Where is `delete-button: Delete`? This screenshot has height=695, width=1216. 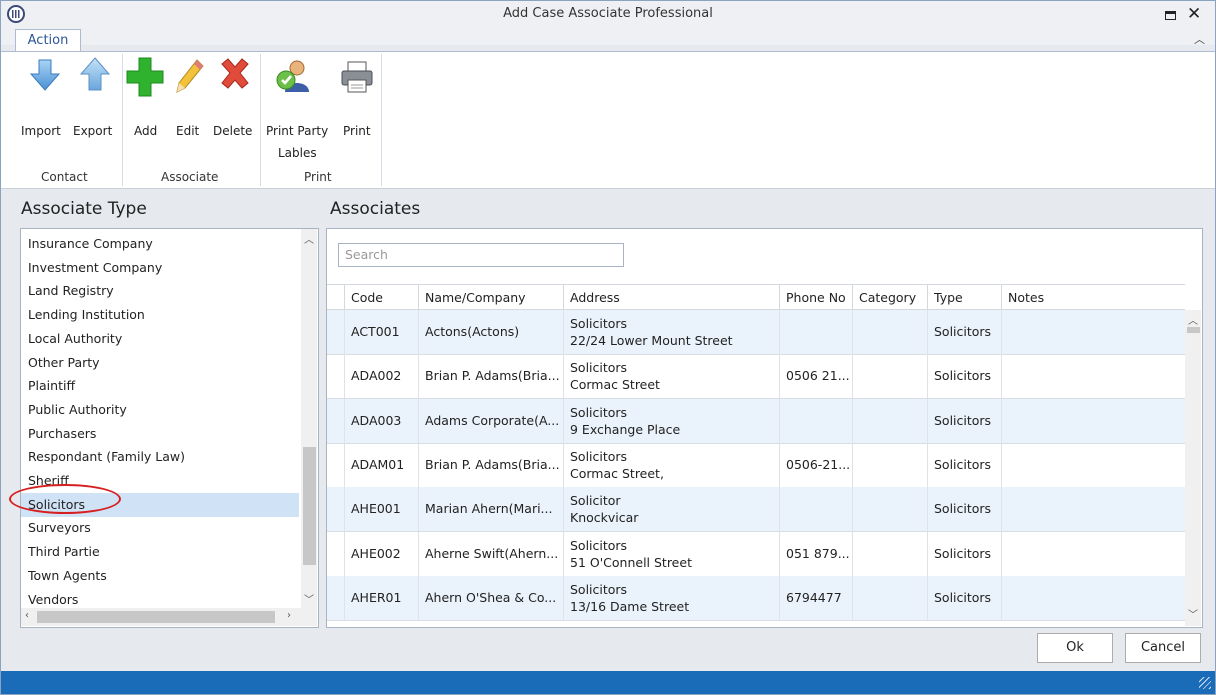 delete-button: Delete is located at coordinates (235, 97).